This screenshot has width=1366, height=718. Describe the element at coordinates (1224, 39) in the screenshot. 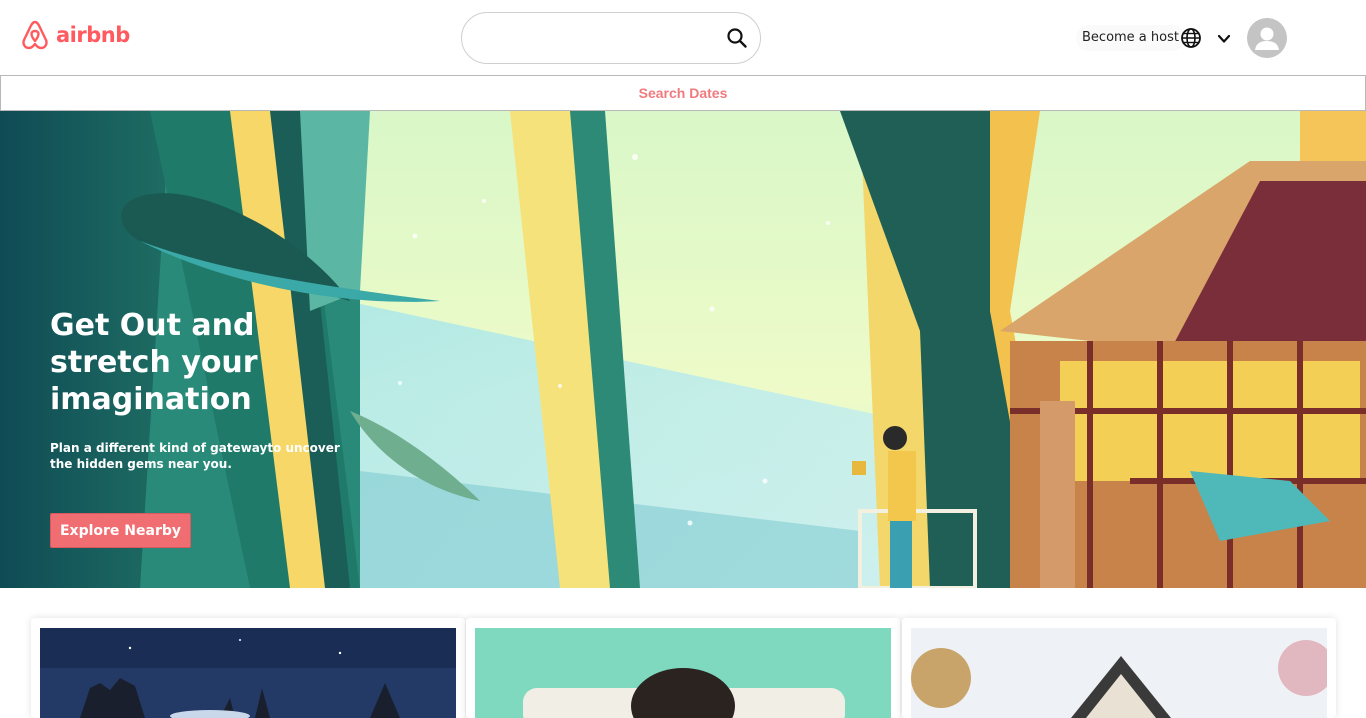

I see `chevron-down-icon` at that location.